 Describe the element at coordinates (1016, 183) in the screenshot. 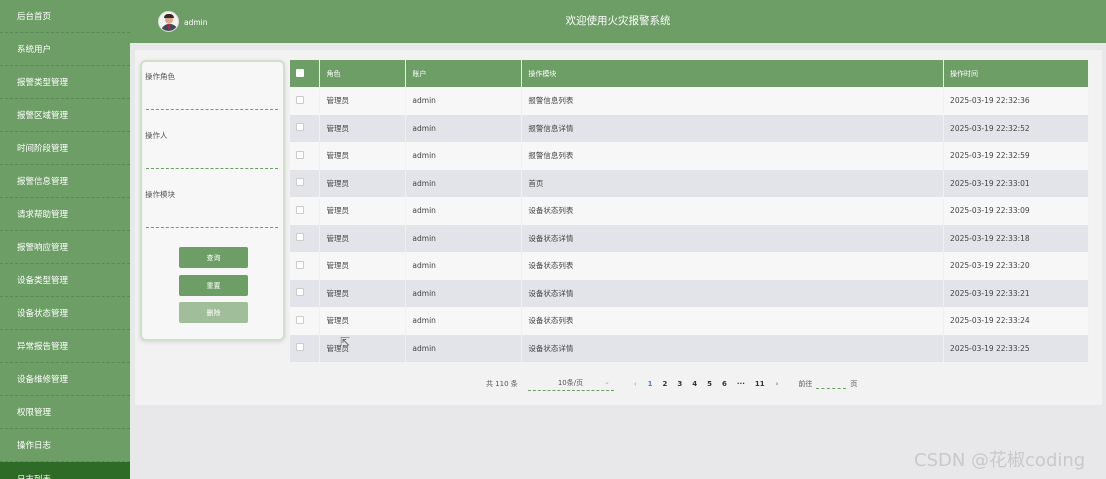

I see `cell-time: 2025-03-19 22:33:01` at that location.